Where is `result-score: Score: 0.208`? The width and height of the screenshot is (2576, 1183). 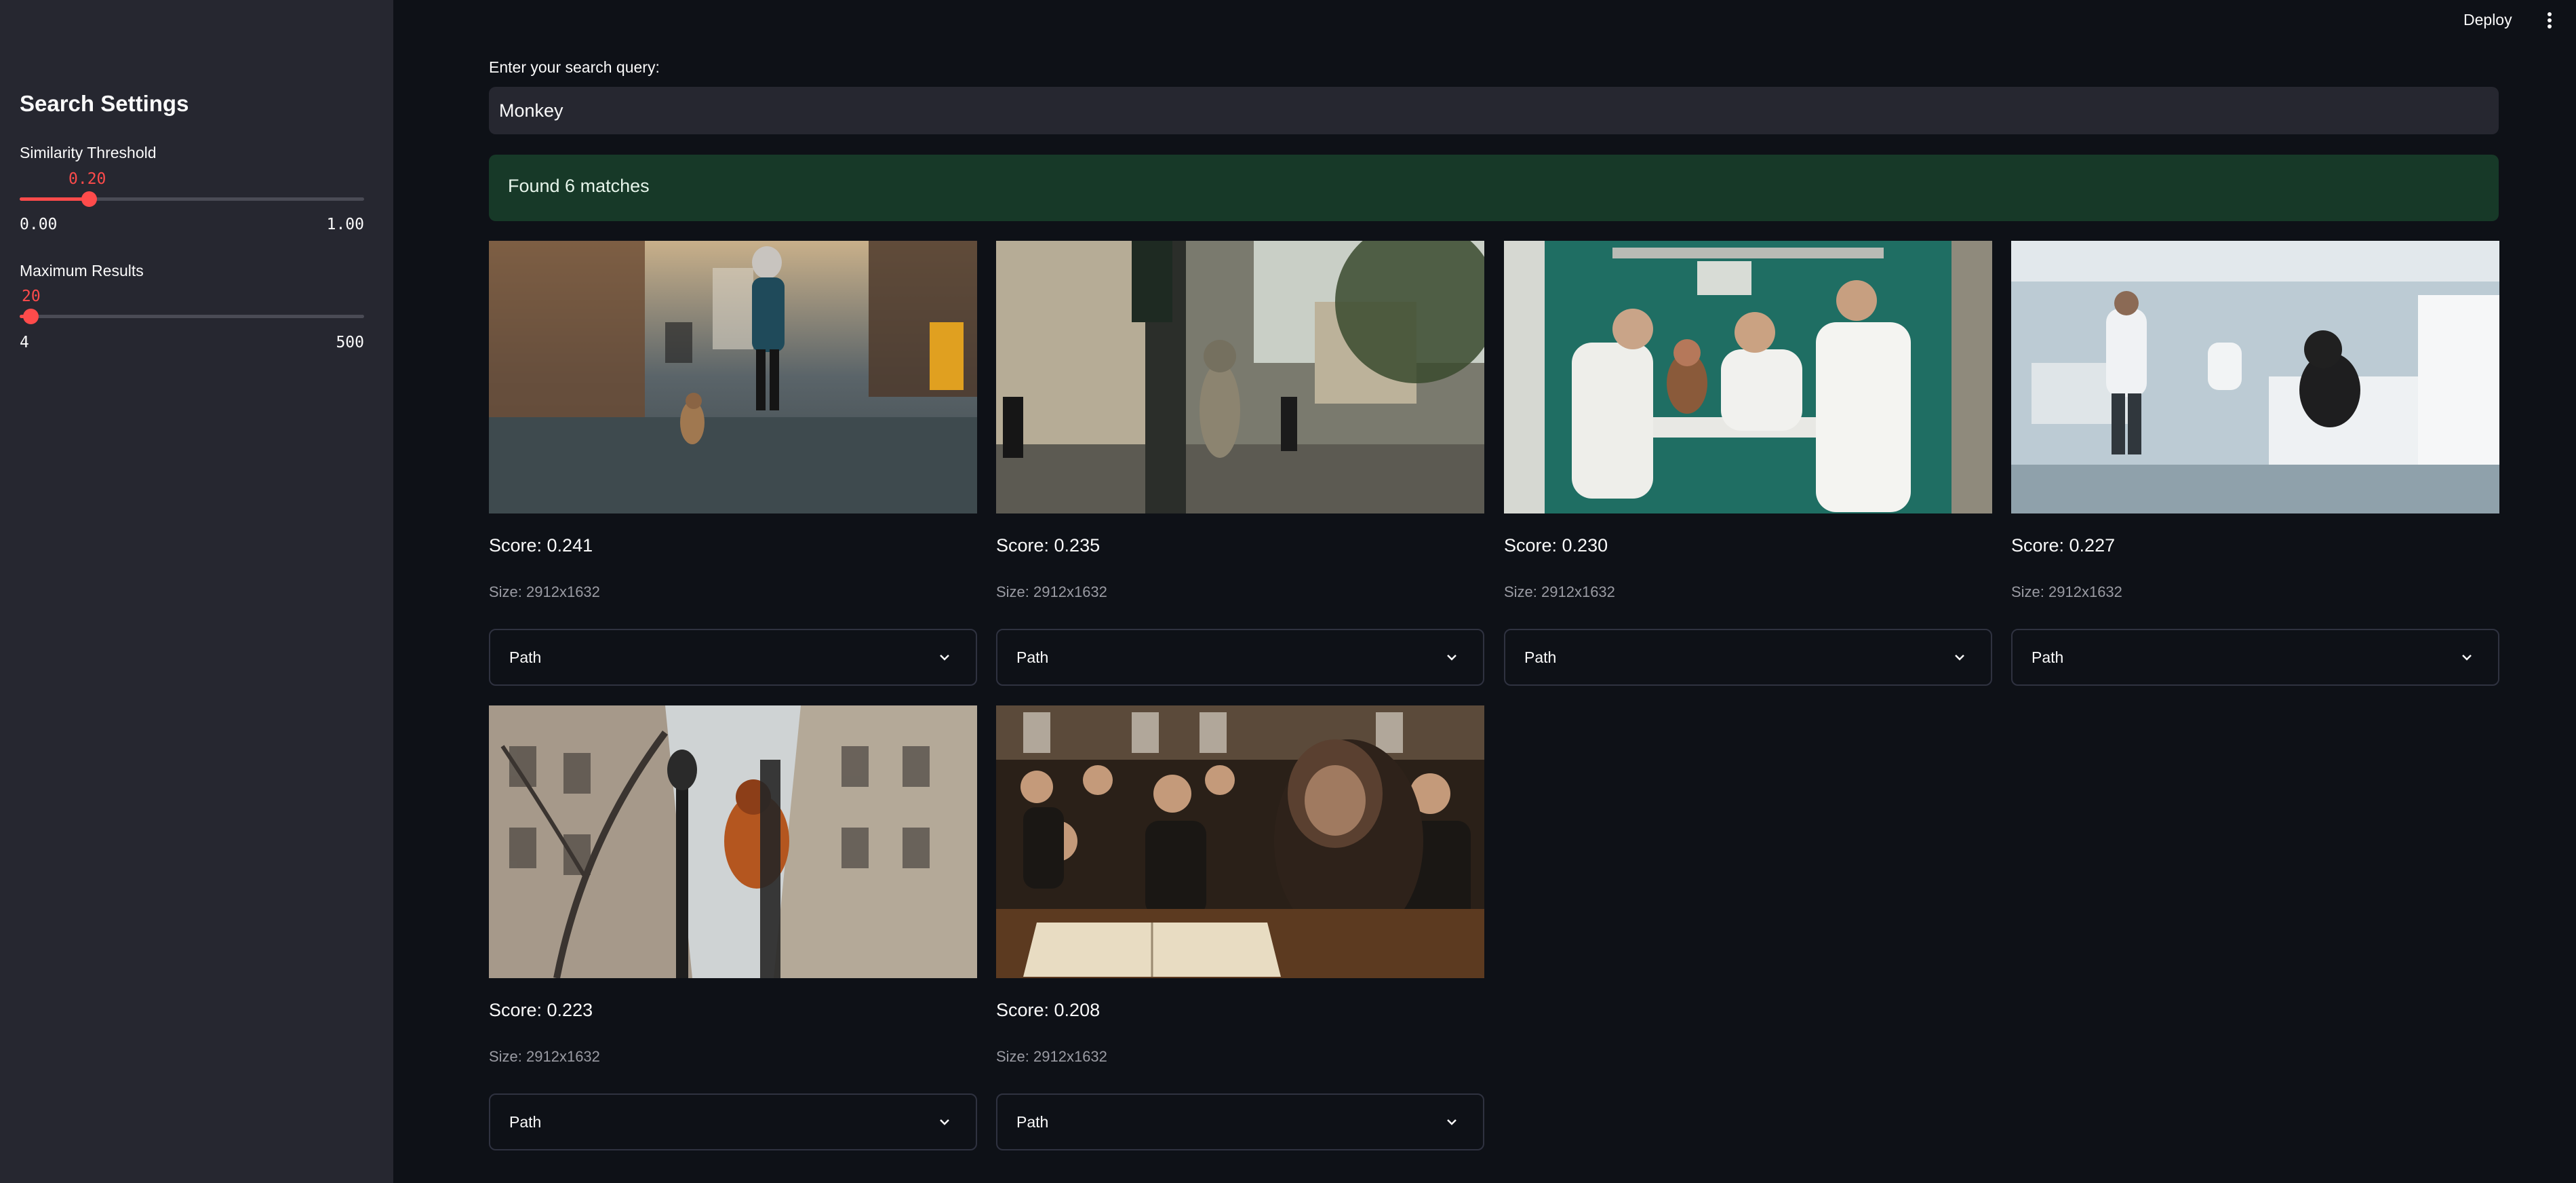
result-score: Score: 0.208 is located at coordinates (1048, 1010).